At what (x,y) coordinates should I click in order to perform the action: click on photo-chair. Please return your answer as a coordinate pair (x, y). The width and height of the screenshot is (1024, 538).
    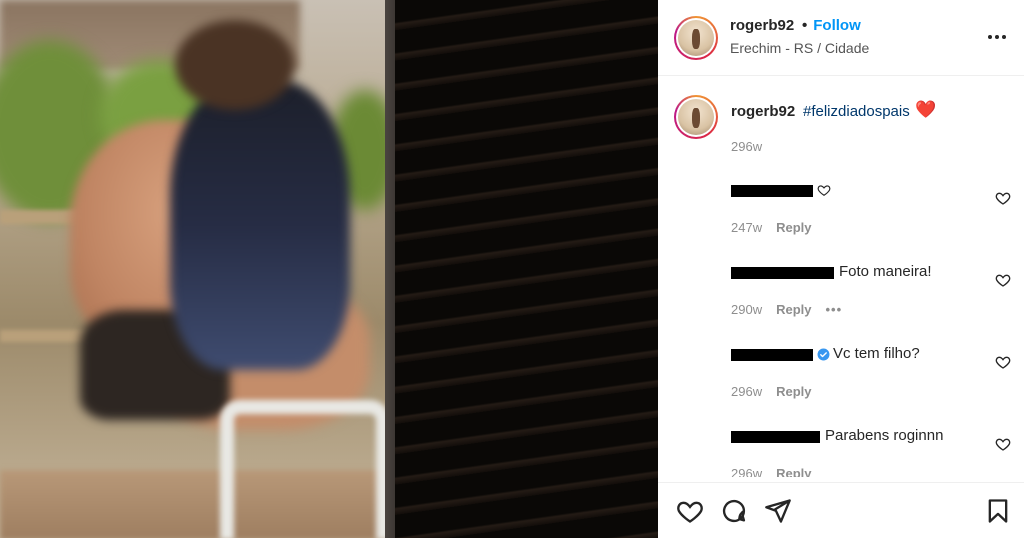
    Looking at the image, I should click on (305, 469).